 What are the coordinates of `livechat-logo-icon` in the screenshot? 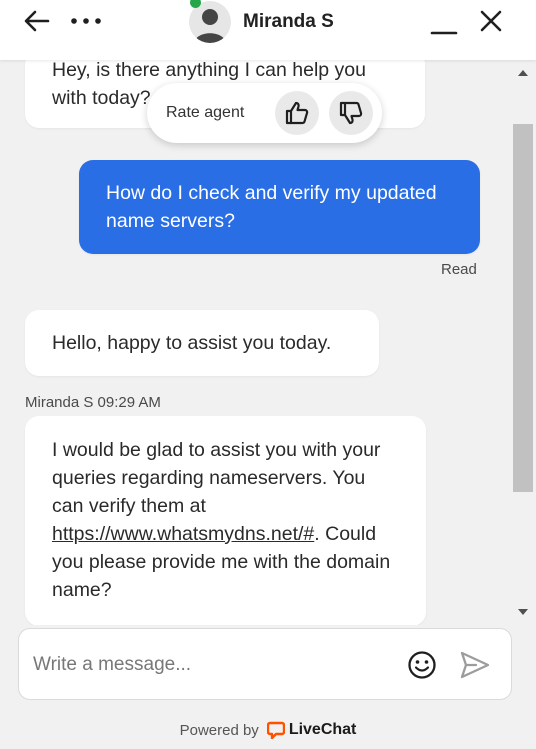 It's located at (275, 730).